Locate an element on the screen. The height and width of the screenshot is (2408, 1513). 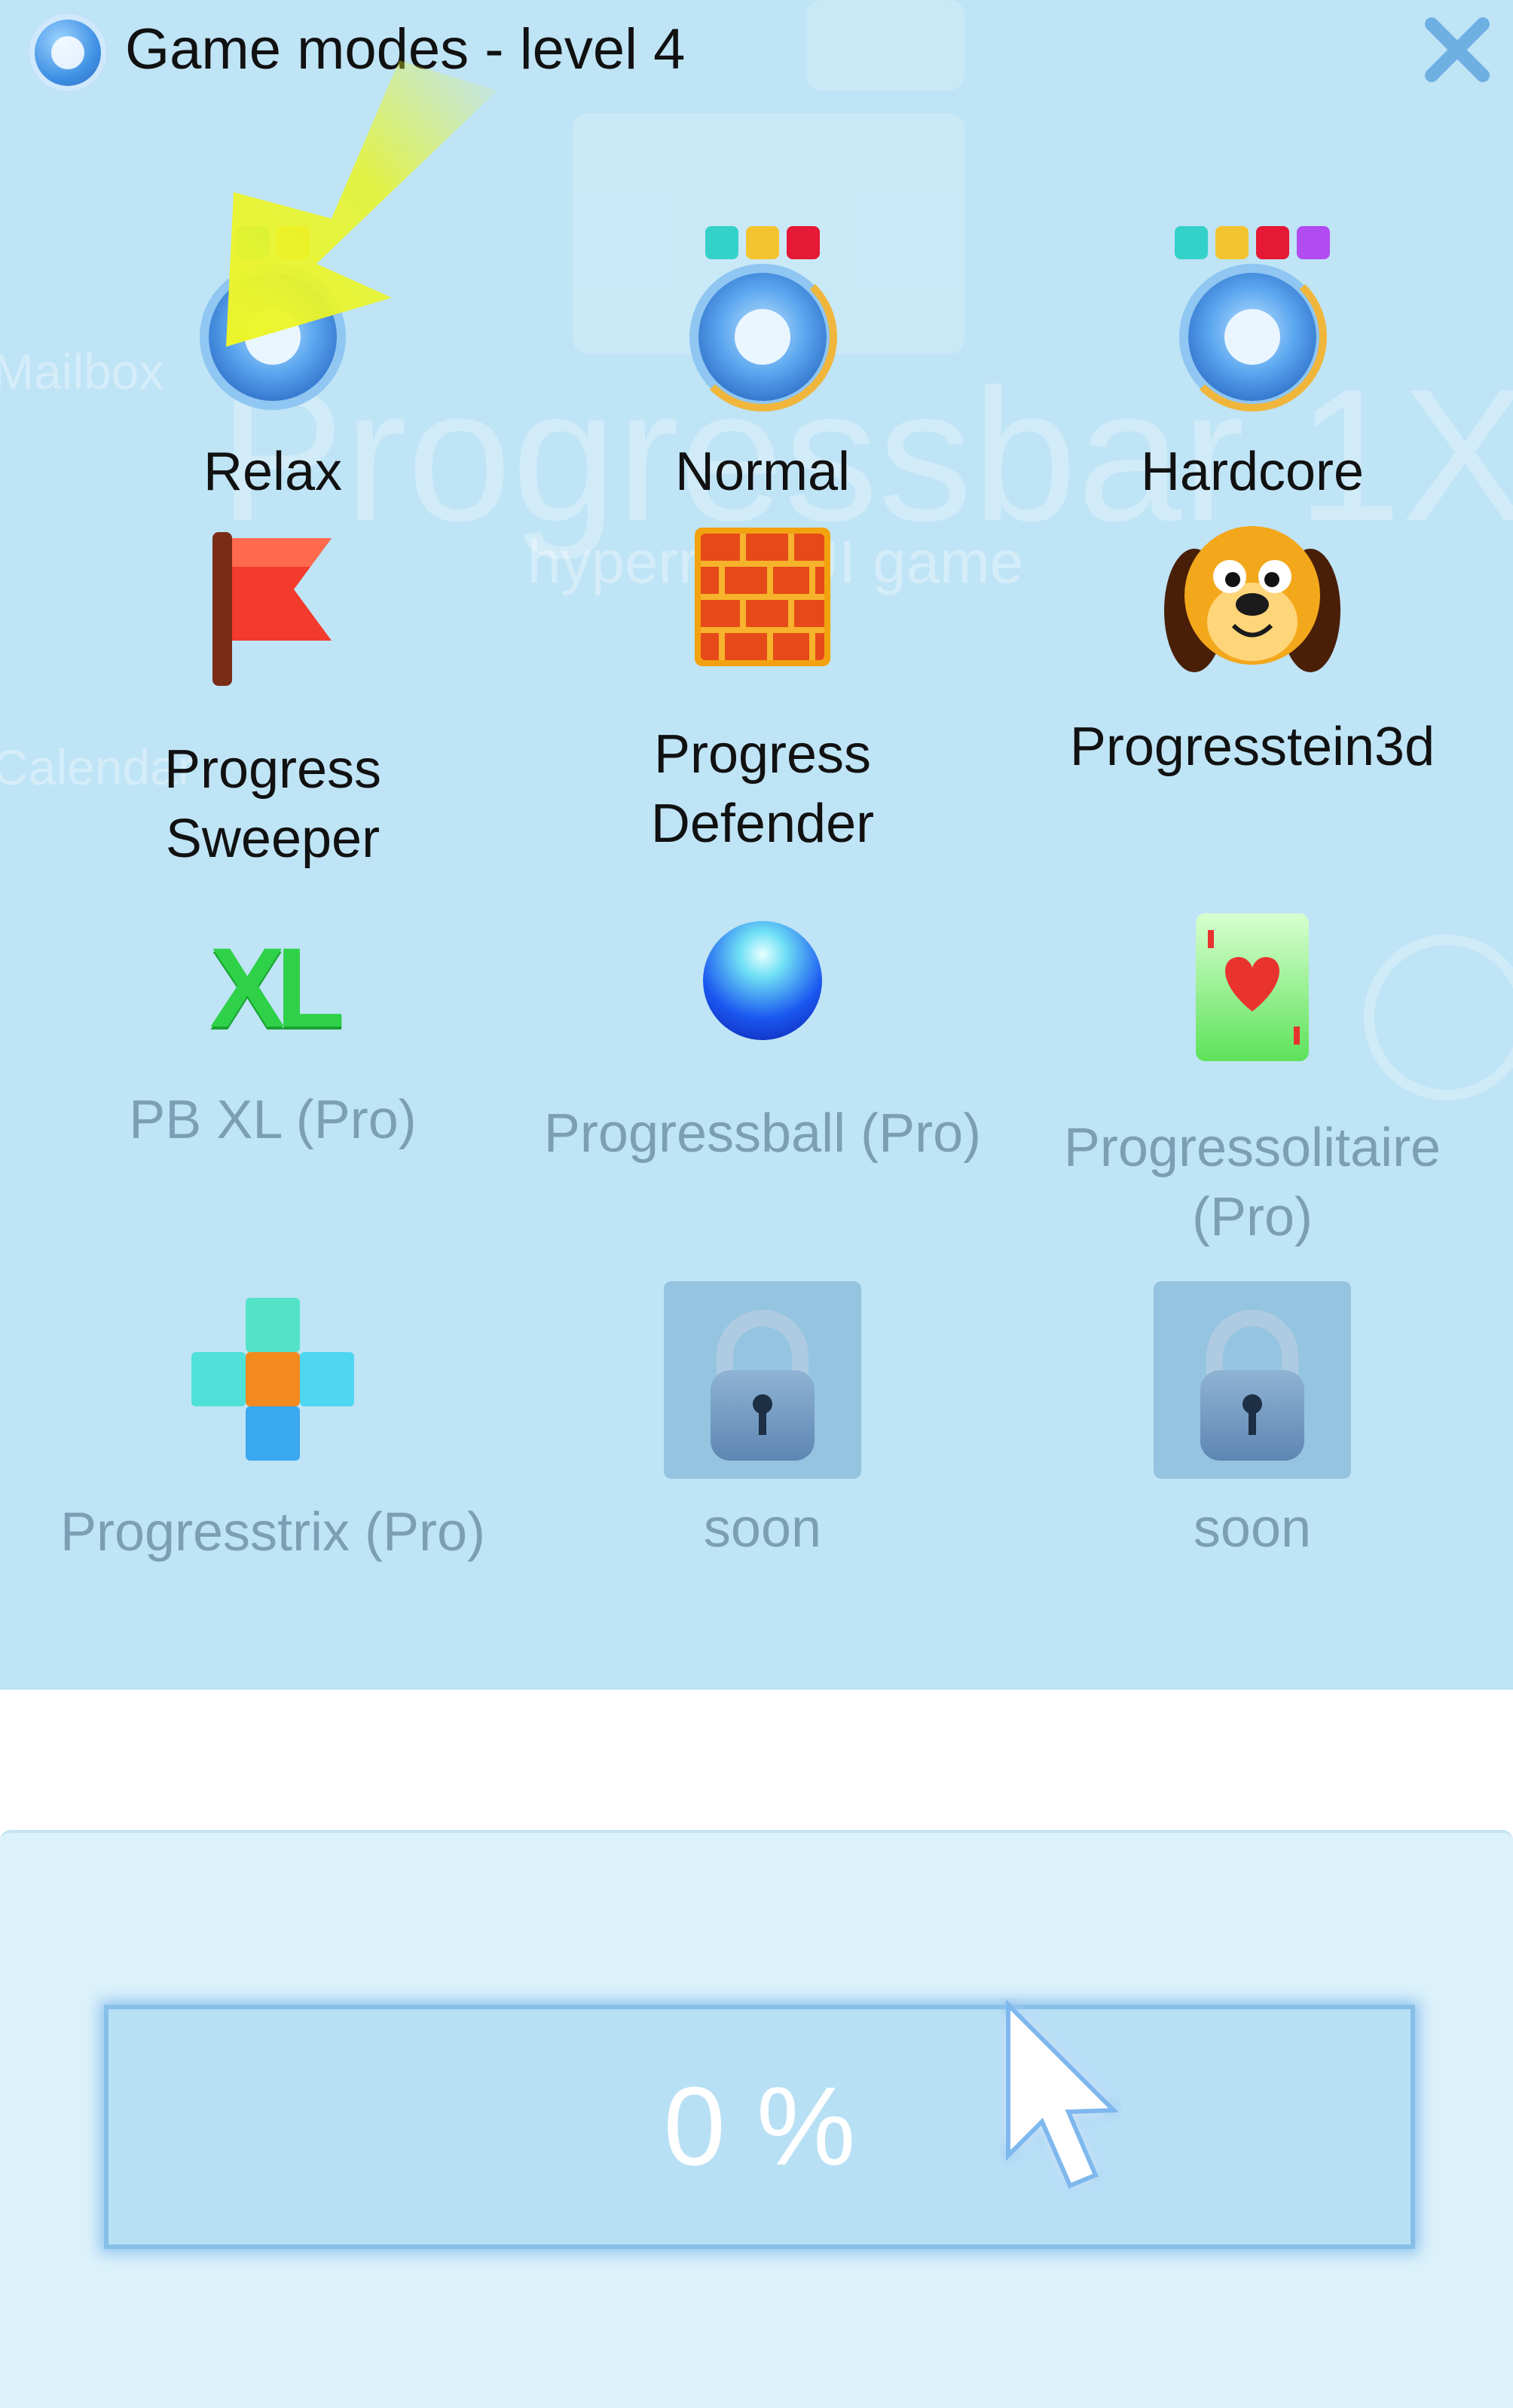
mode-normal: Normal is located at coordinates (762, 366).